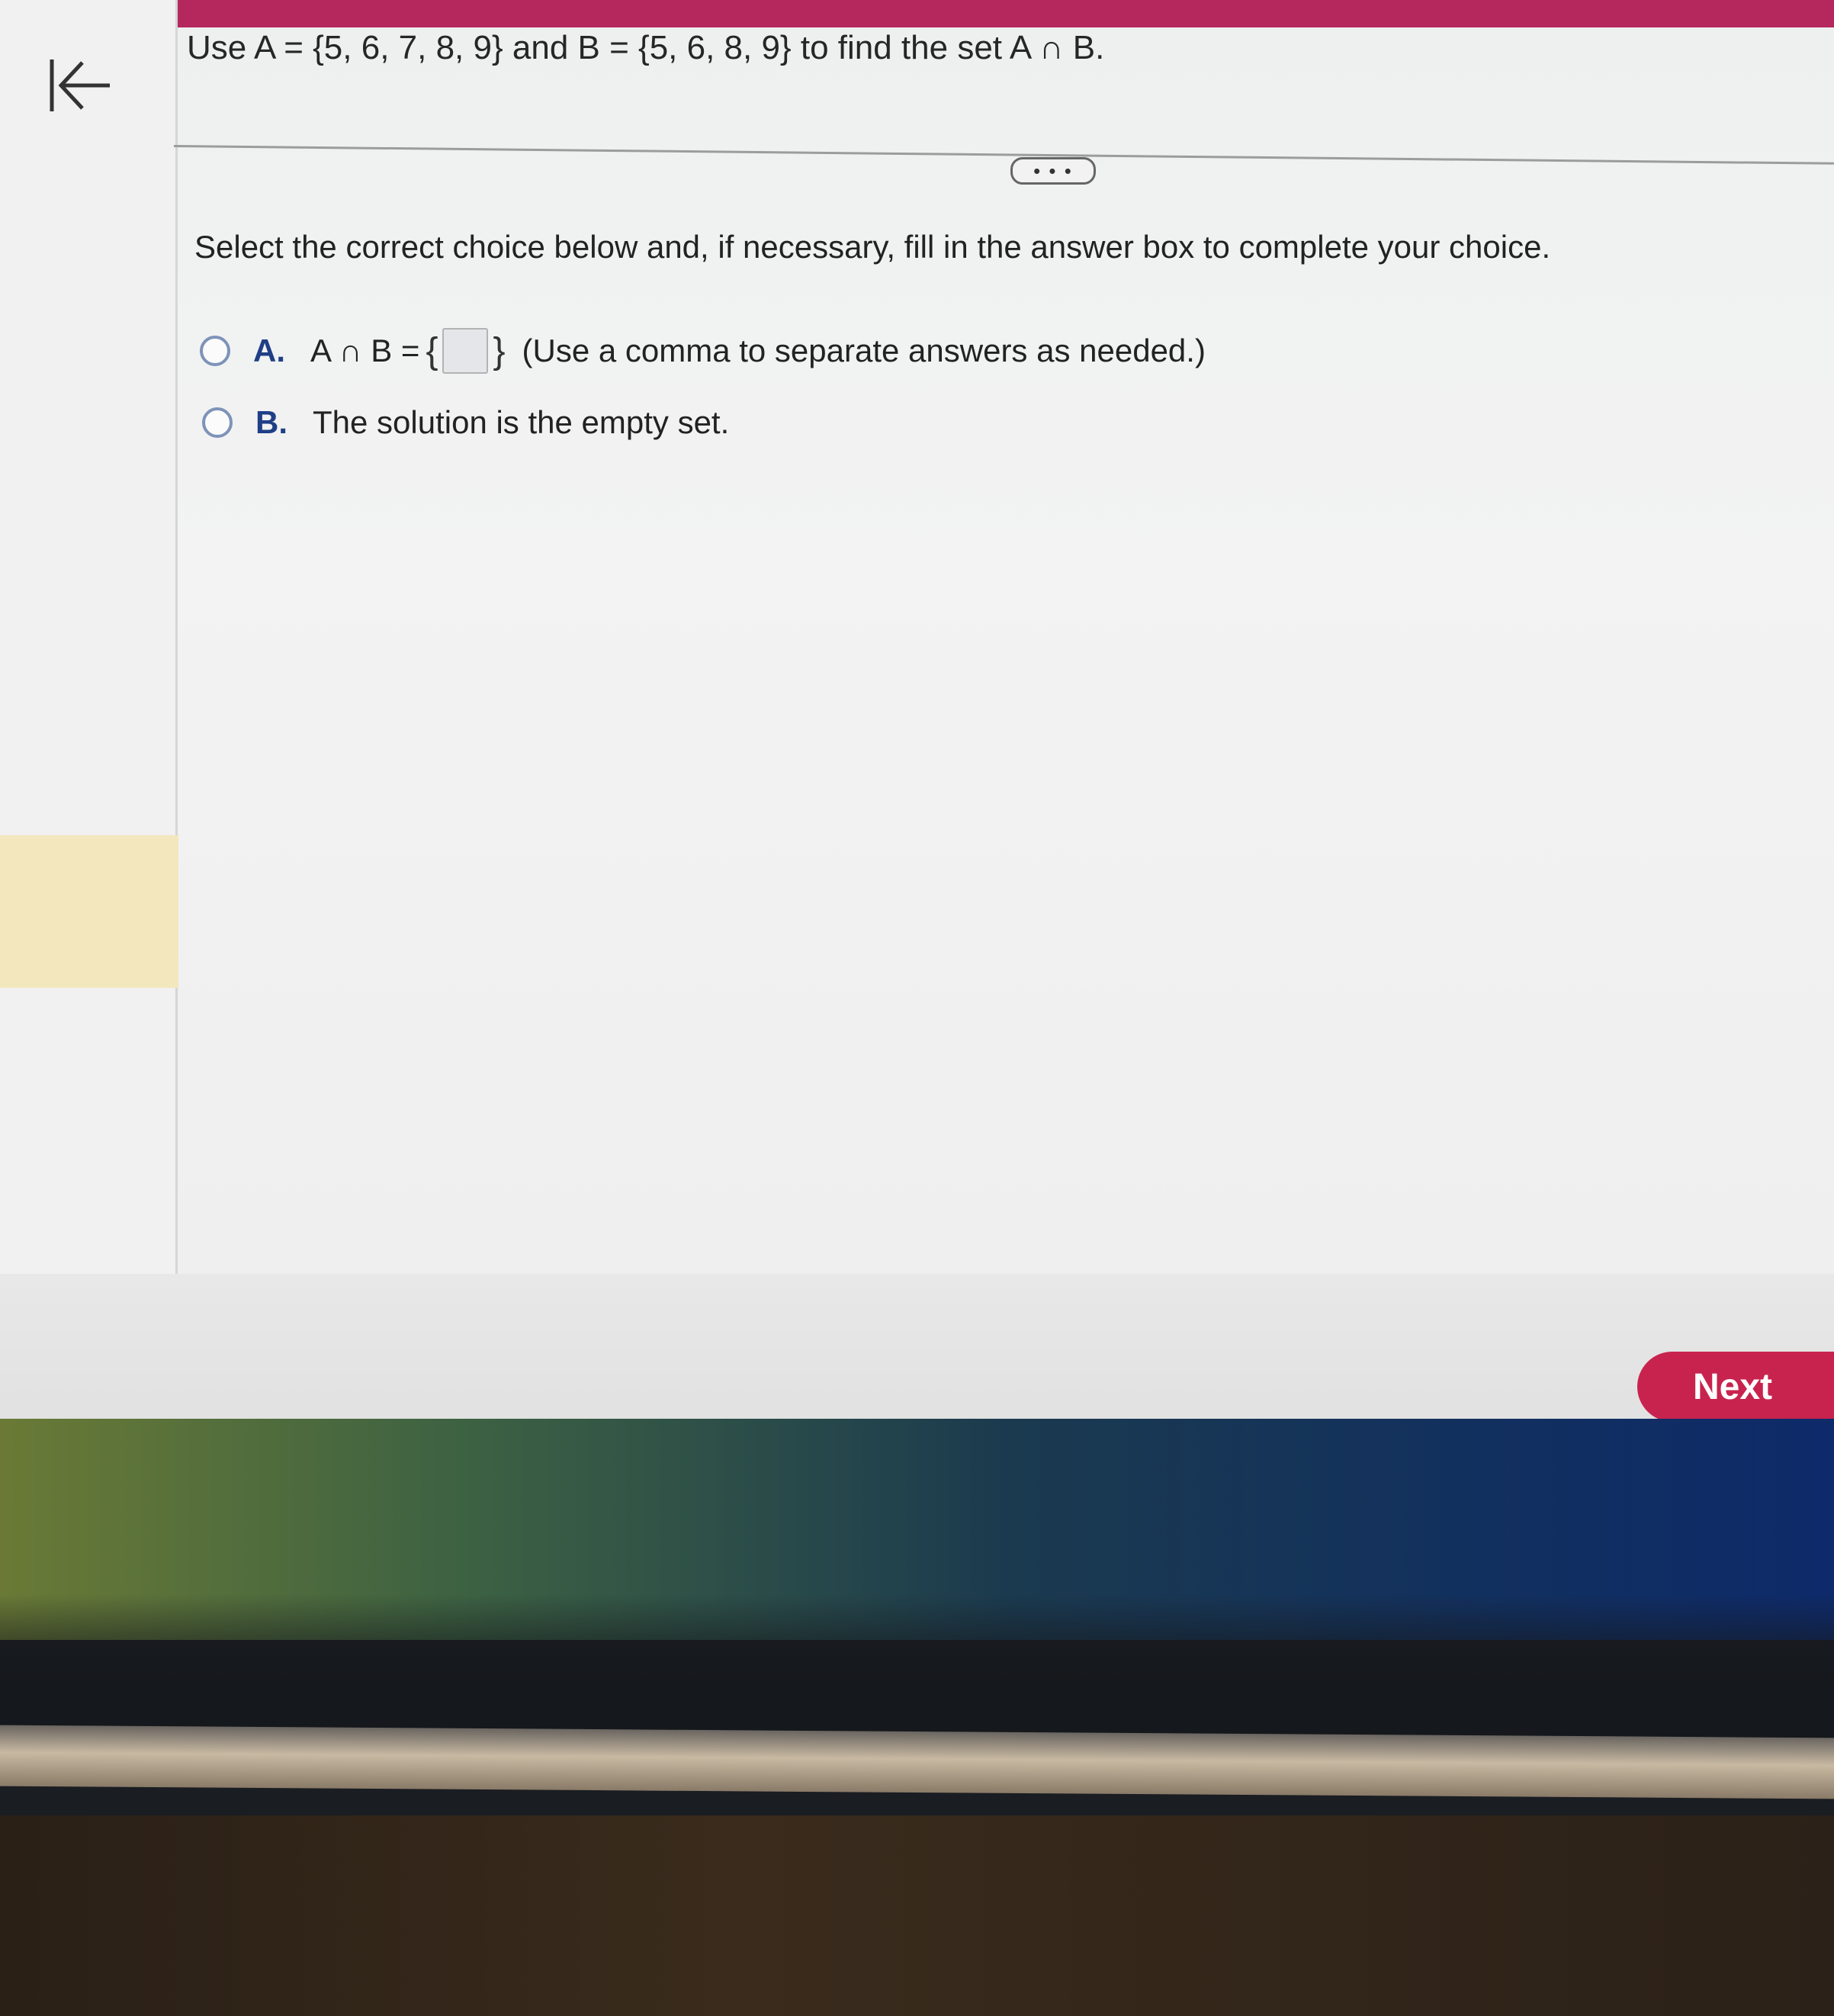 This screenshot has width=1834, height=2016. I want to click on sidebar-highlight, so click(89, 911).